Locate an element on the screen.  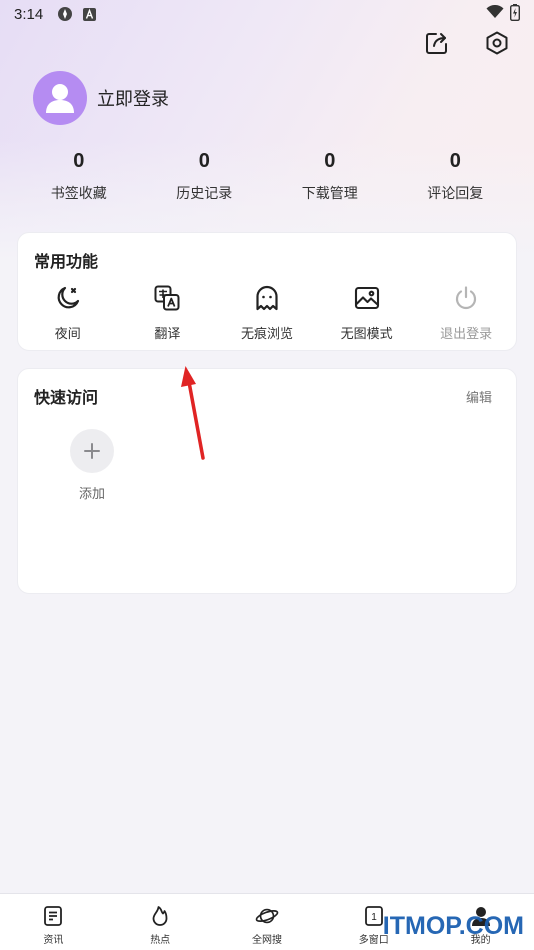
watermark: ITMOP.COM is located at coordinates (453, 926).